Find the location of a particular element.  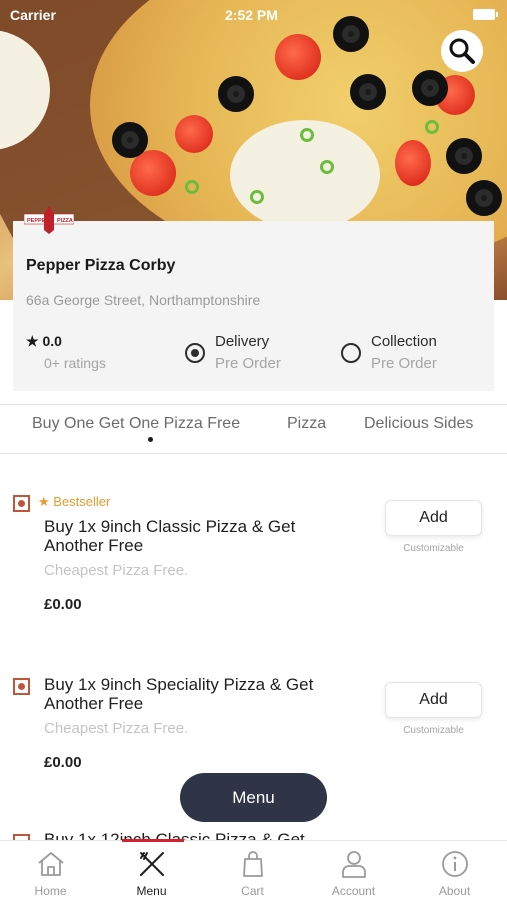

user-icon is located at coordinates (354, 864).